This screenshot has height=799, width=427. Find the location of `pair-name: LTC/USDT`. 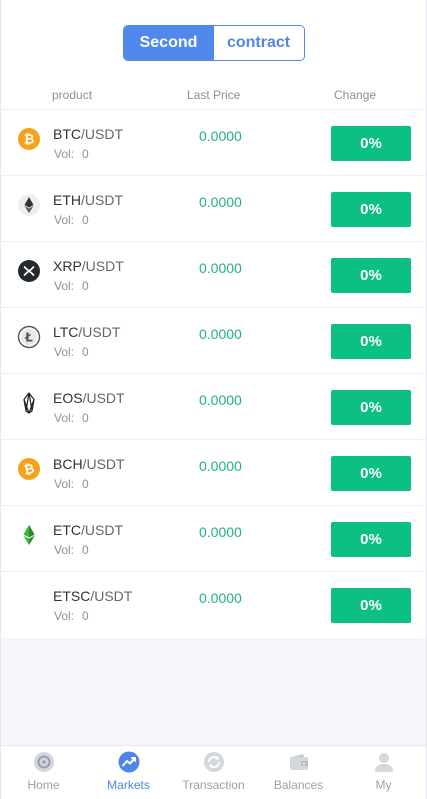

pair-name: LTC/USDT is located at coordinates (87, 332).